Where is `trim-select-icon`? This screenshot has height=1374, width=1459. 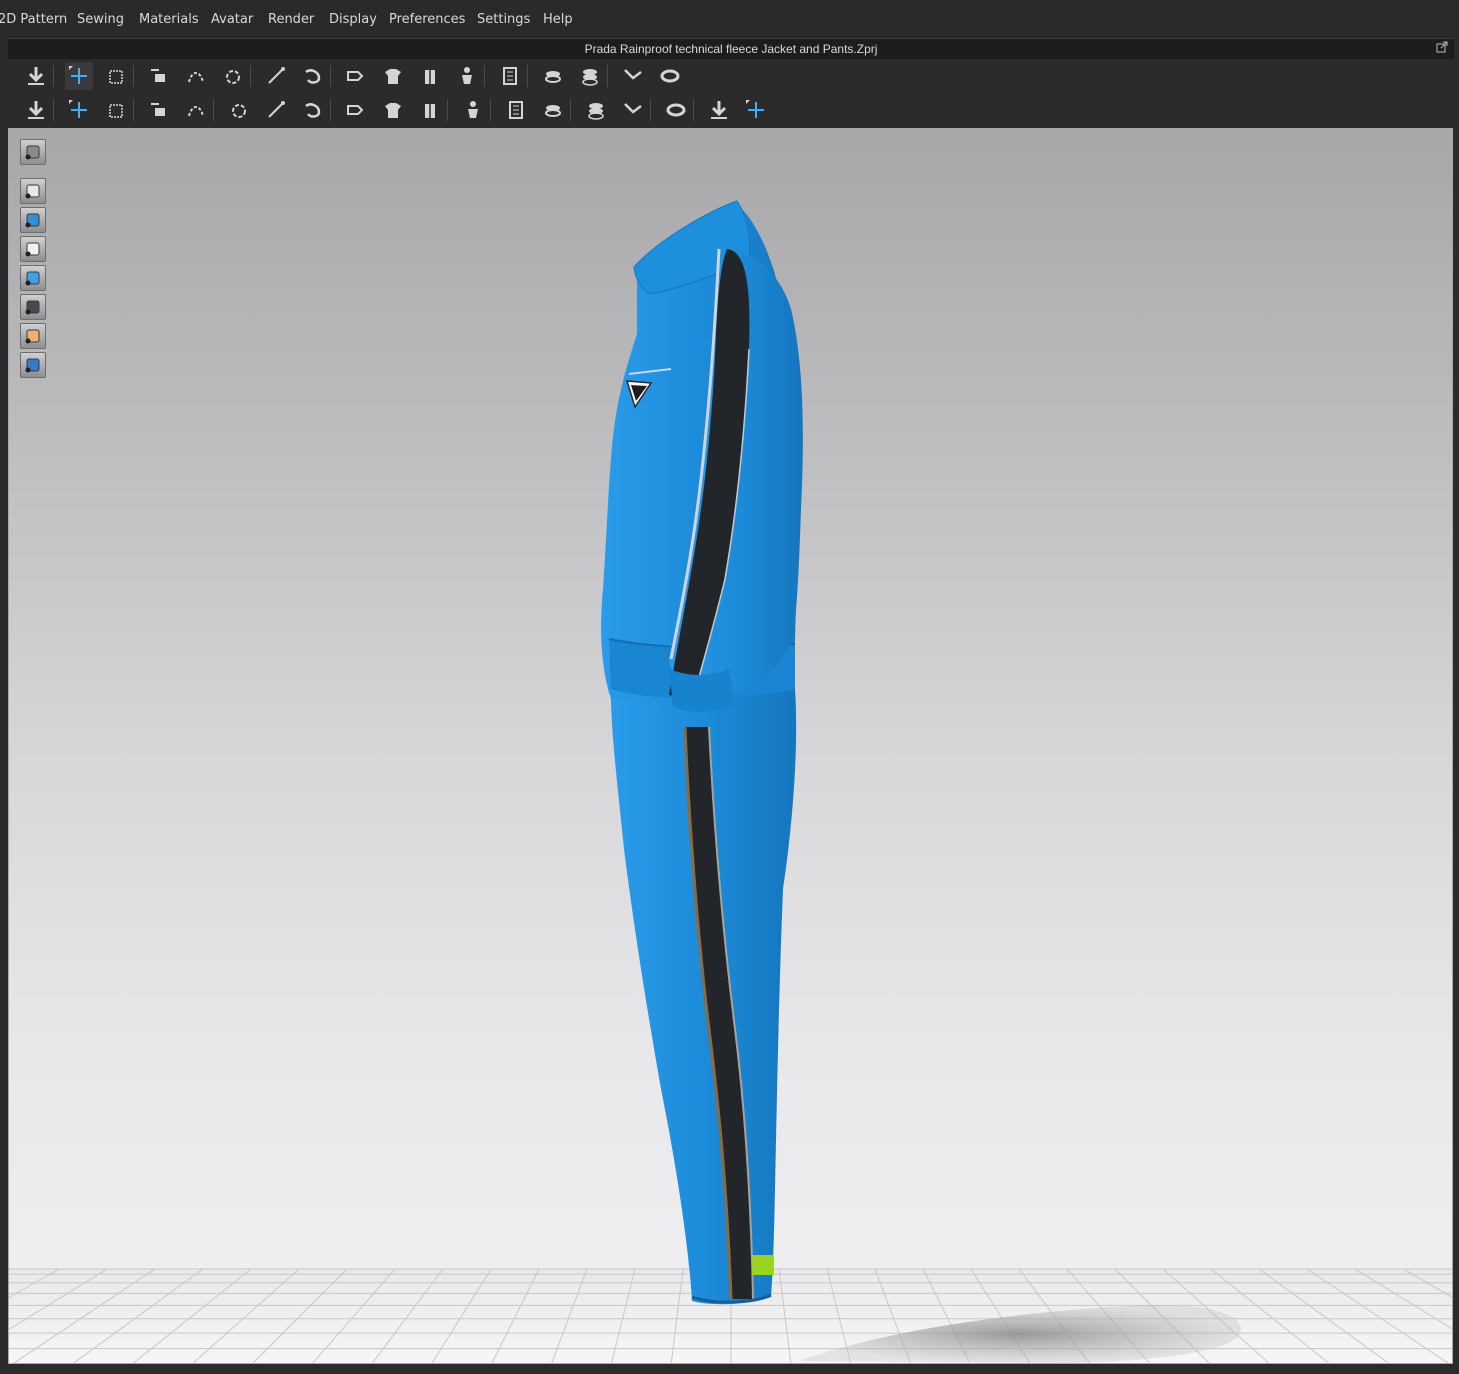
trim-select-icon is located at coordinates (78, 109).